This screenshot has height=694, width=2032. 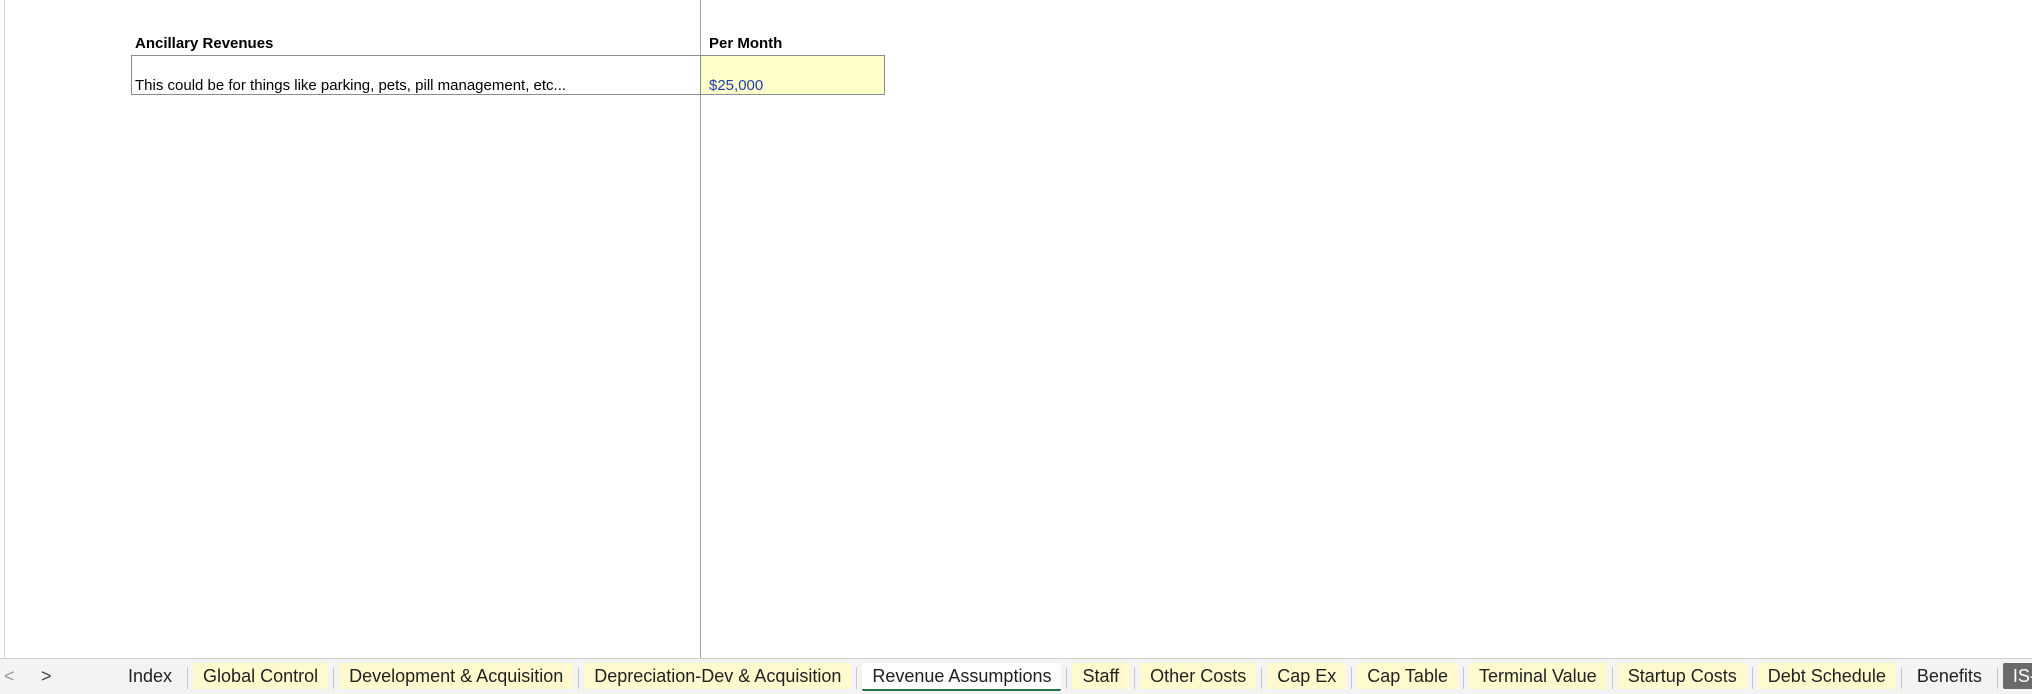 I want to click on tab-other-costs: Other Costs, so click(x=1198, y=676).